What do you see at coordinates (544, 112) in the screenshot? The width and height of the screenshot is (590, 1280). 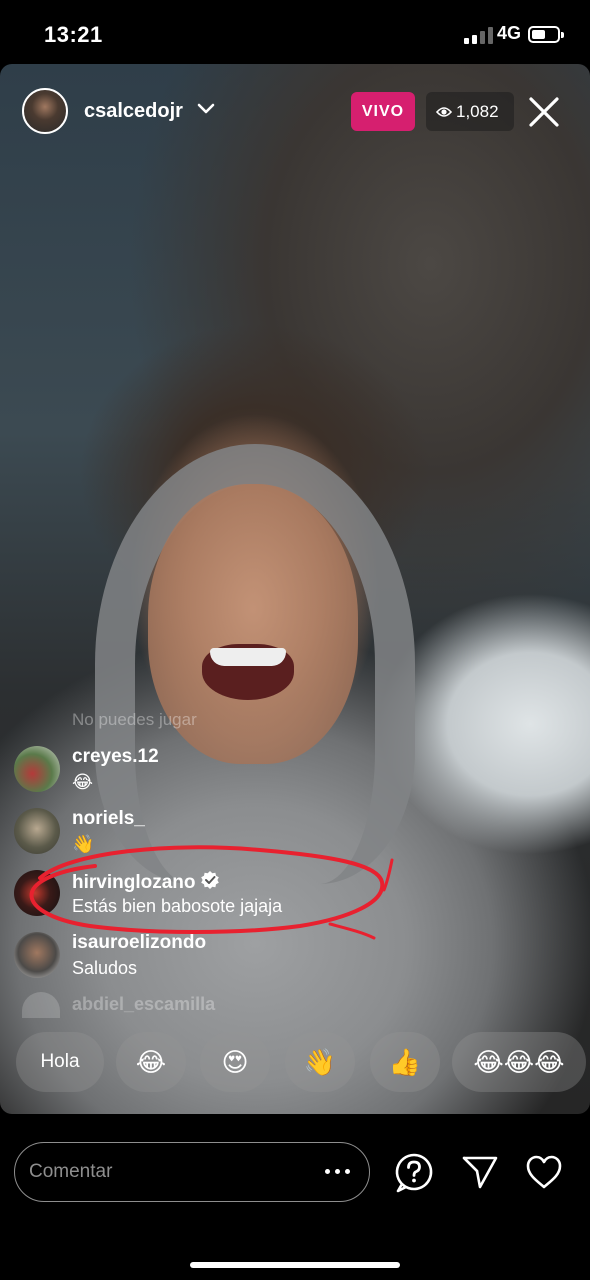 I see `close-icon` at bounding box center [544, 112].